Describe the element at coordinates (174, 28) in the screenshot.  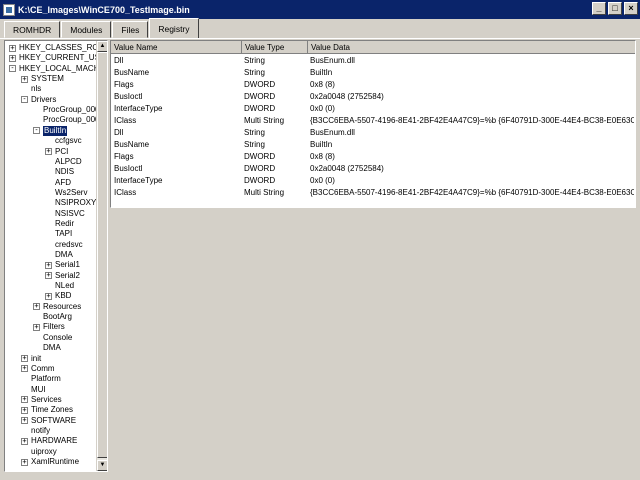
I see `tab-registry: Registry` at that location.